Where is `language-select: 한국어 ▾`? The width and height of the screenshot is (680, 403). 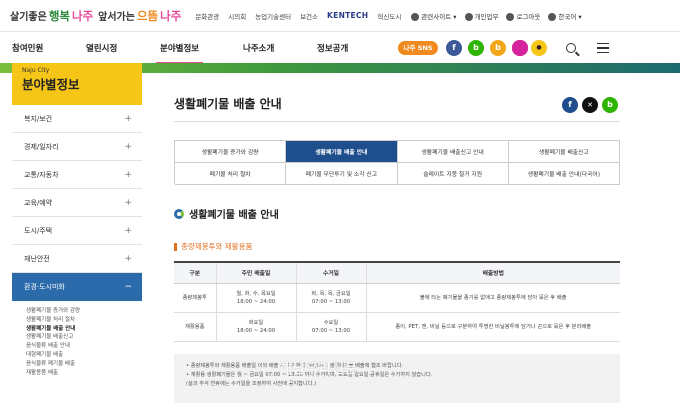
language-select: 한국어 ▾ is located at coordinates (565, 16).